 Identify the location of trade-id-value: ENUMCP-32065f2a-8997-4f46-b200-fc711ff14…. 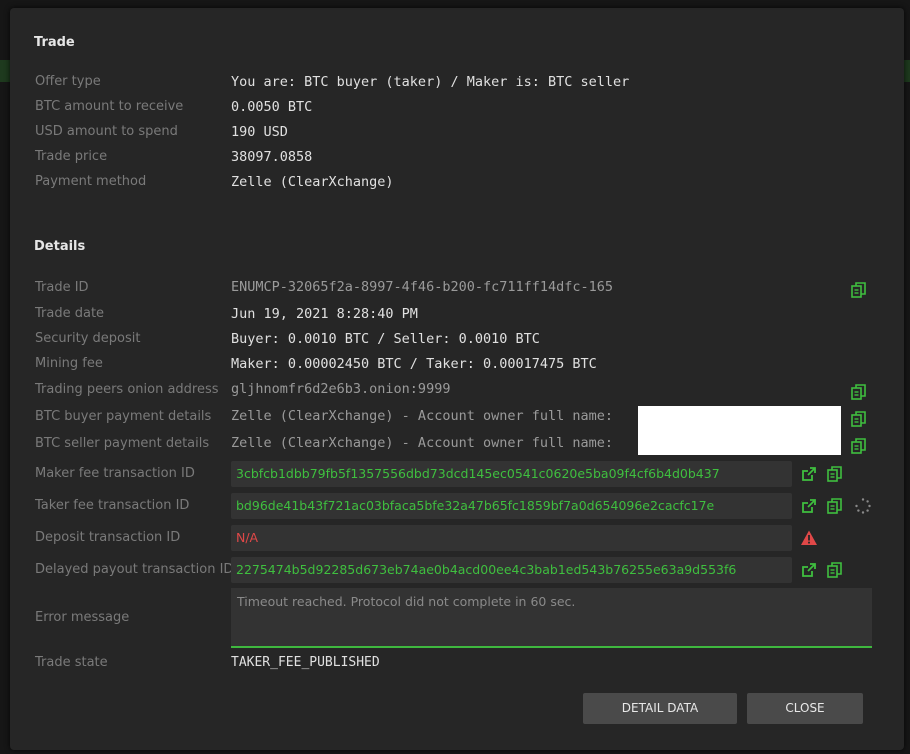
(422, 287).